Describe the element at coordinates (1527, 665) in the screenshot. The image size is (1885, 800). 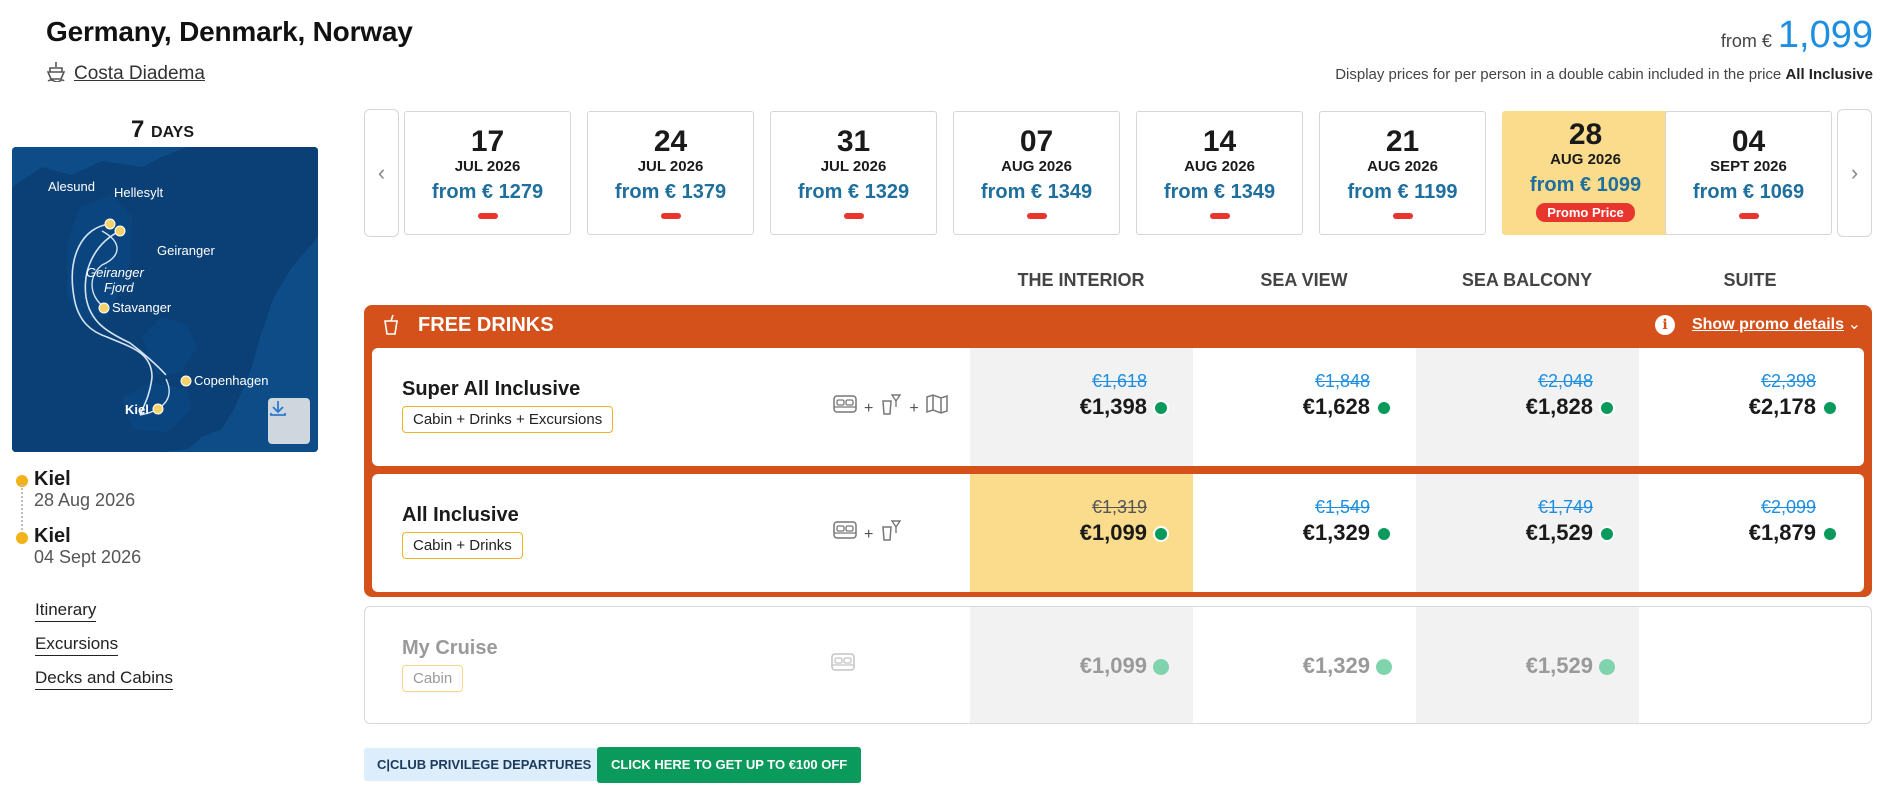
I see `price-cell-sea-balcony: €1,529` at that location.